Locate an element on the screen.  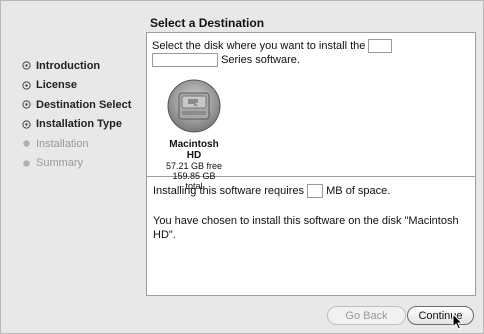
page-title: Select a Destination is located at coordinates (207, 23).